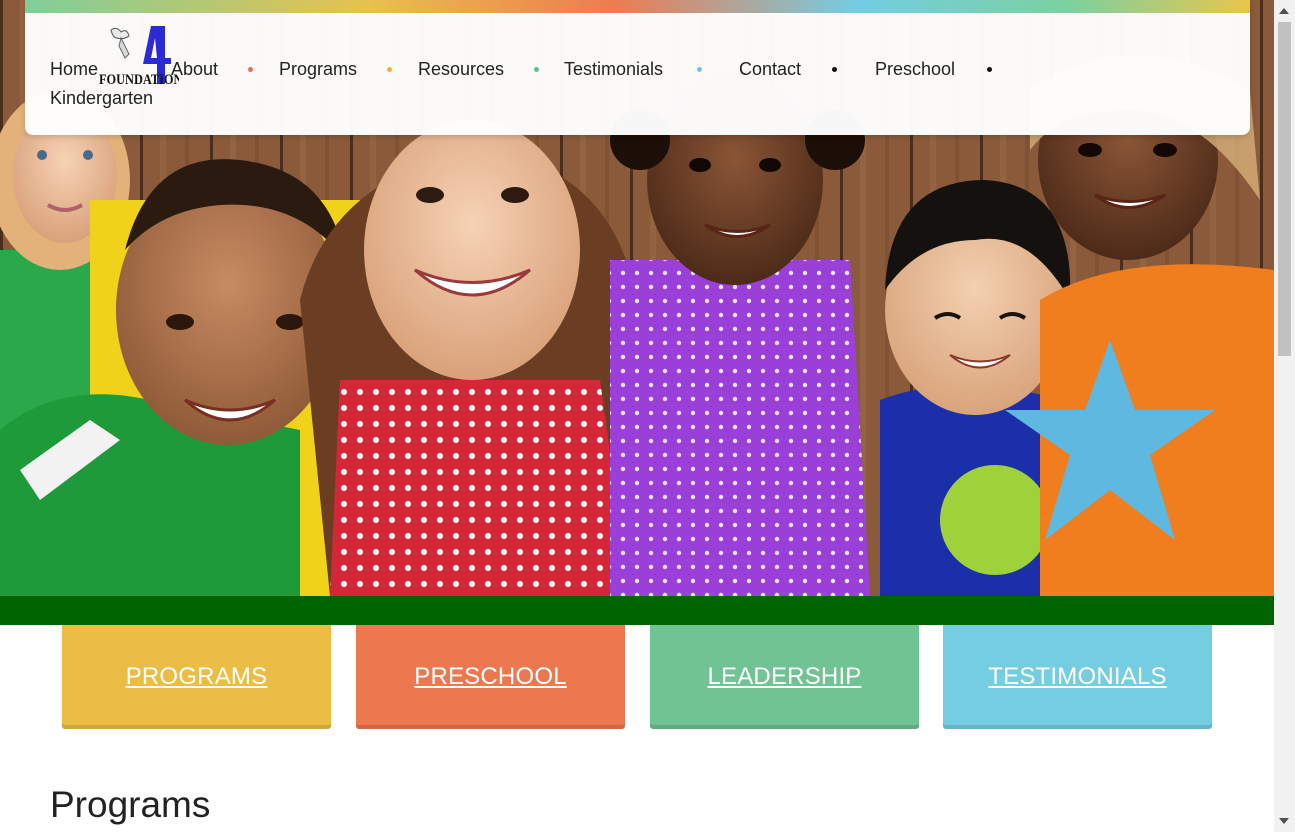 The width and height of the screenshot is (1295, 832). What do you see at coordinates (637, 6) in the screenshot?
I see `rainbow-stripe` at bounding box center [637, 6].